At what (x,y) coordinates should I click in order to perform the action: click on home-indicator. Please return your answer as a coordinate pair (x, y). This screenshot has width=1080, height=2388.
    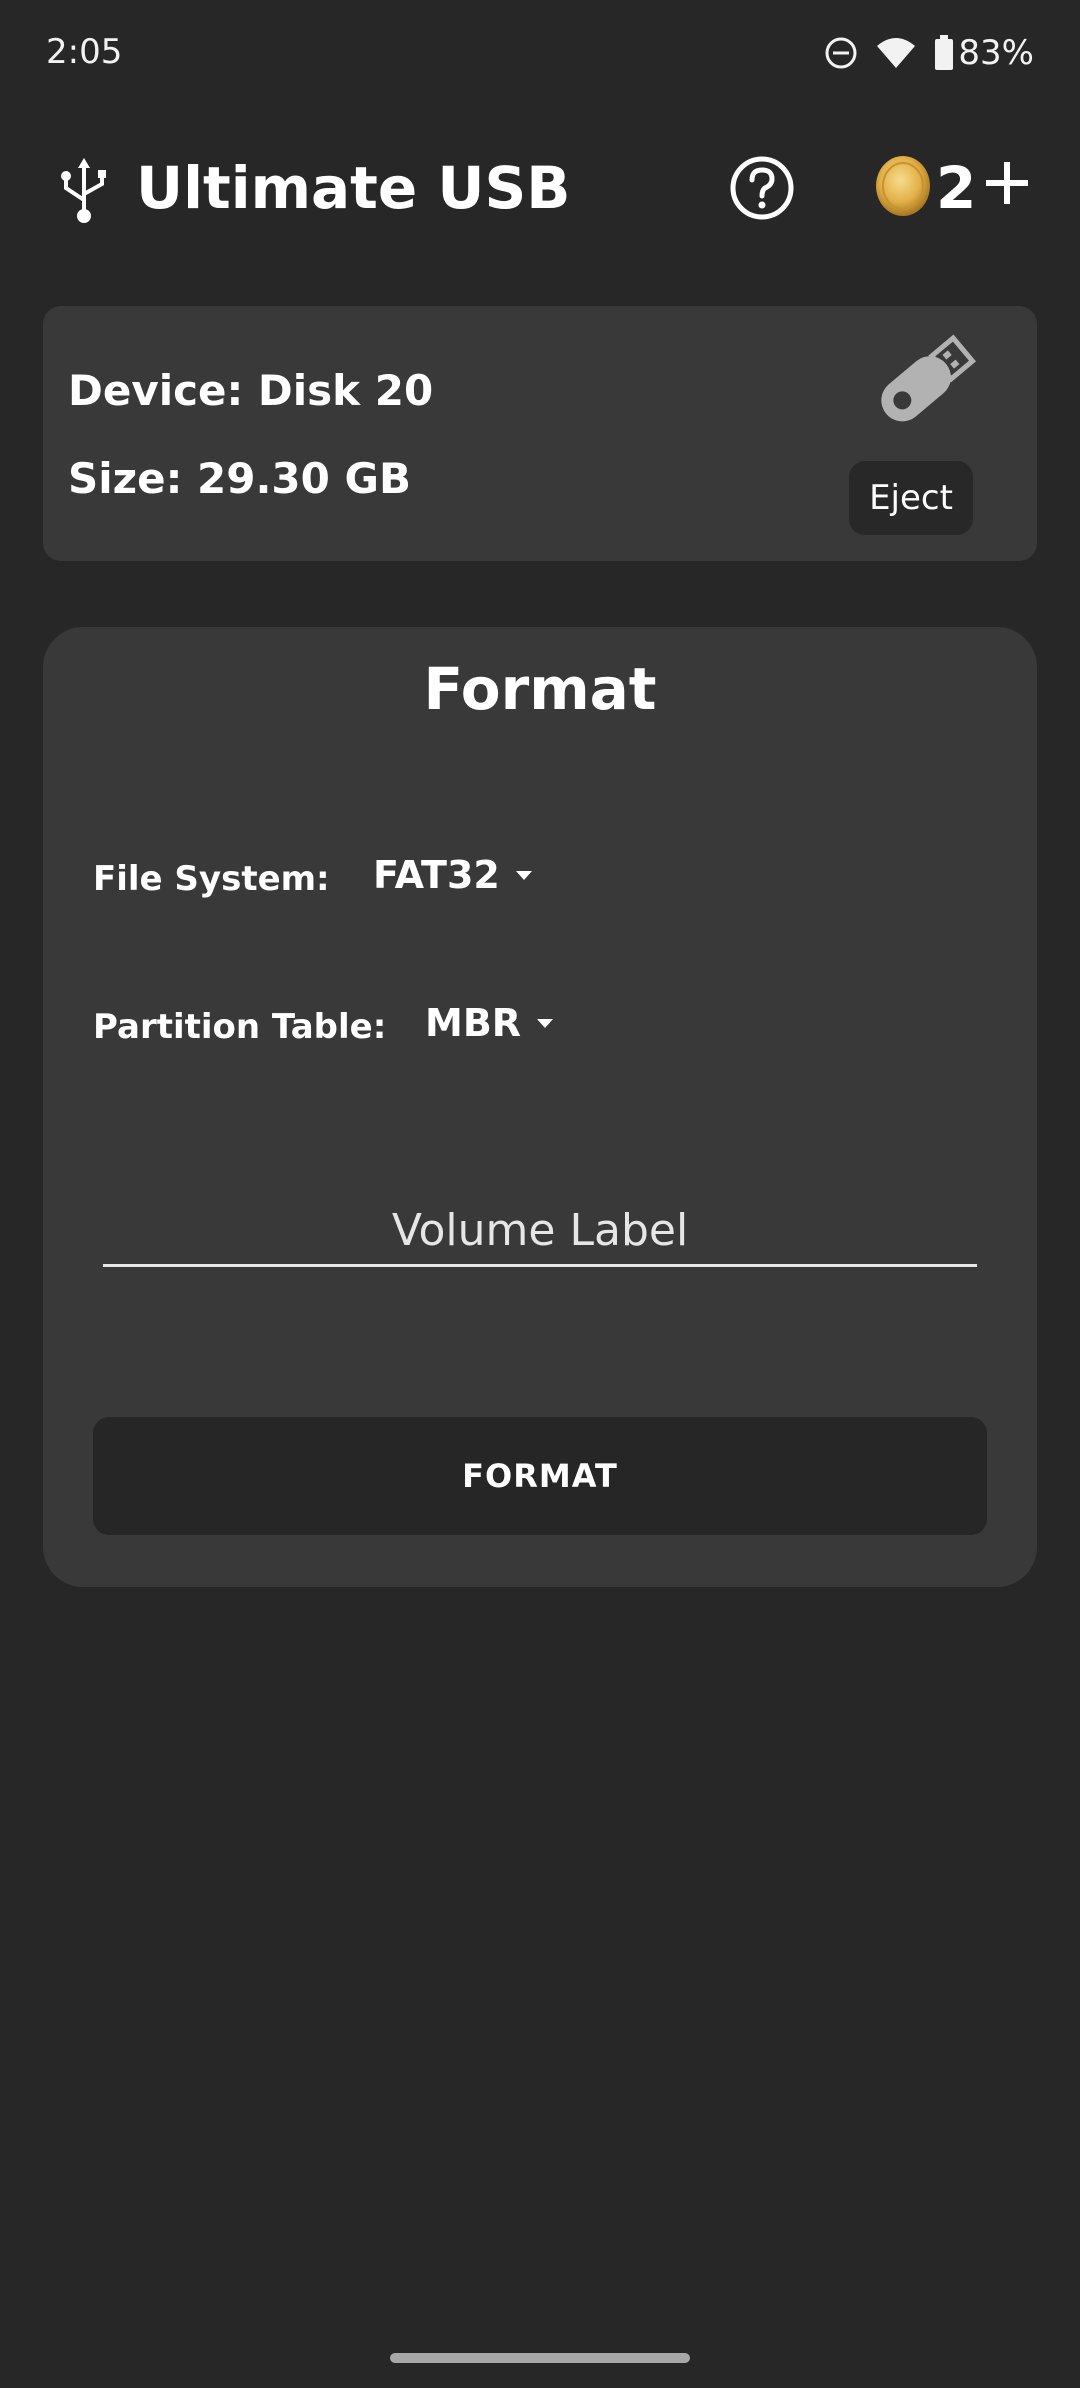
    Looking at the image, I should click on (540, 2358).